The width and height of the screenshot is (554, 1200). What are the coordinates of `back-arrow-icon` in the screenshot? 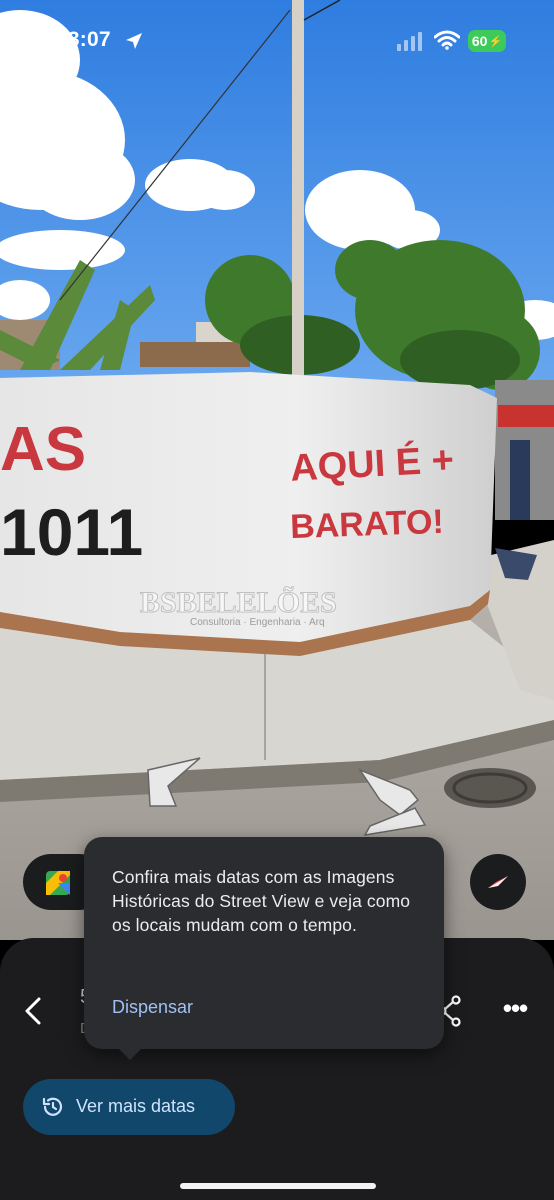 It's located at (33, 1011).